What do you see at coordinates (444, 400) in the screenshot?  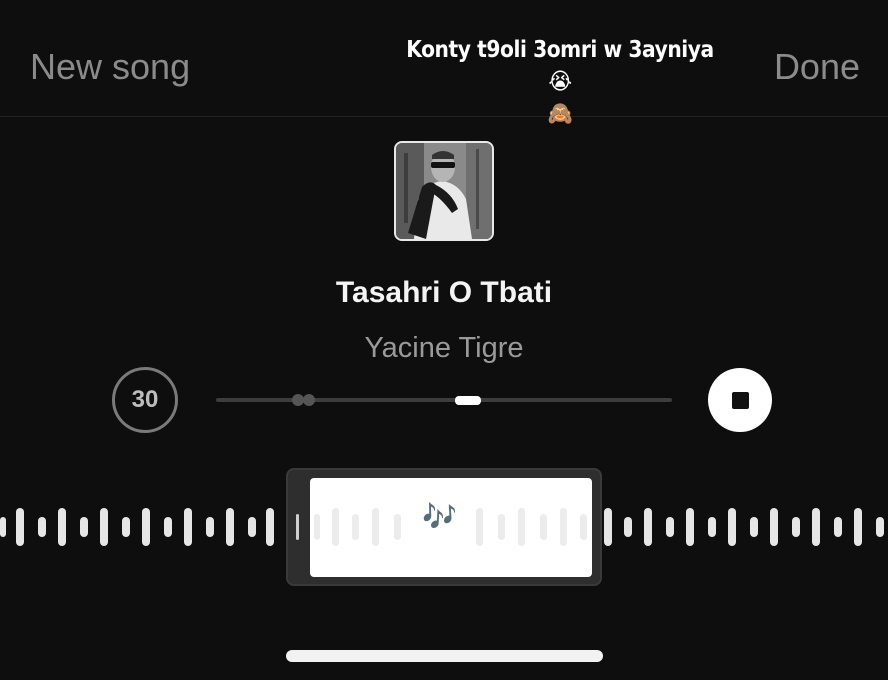 I see `progress-track` at bounding box center [444, 400].